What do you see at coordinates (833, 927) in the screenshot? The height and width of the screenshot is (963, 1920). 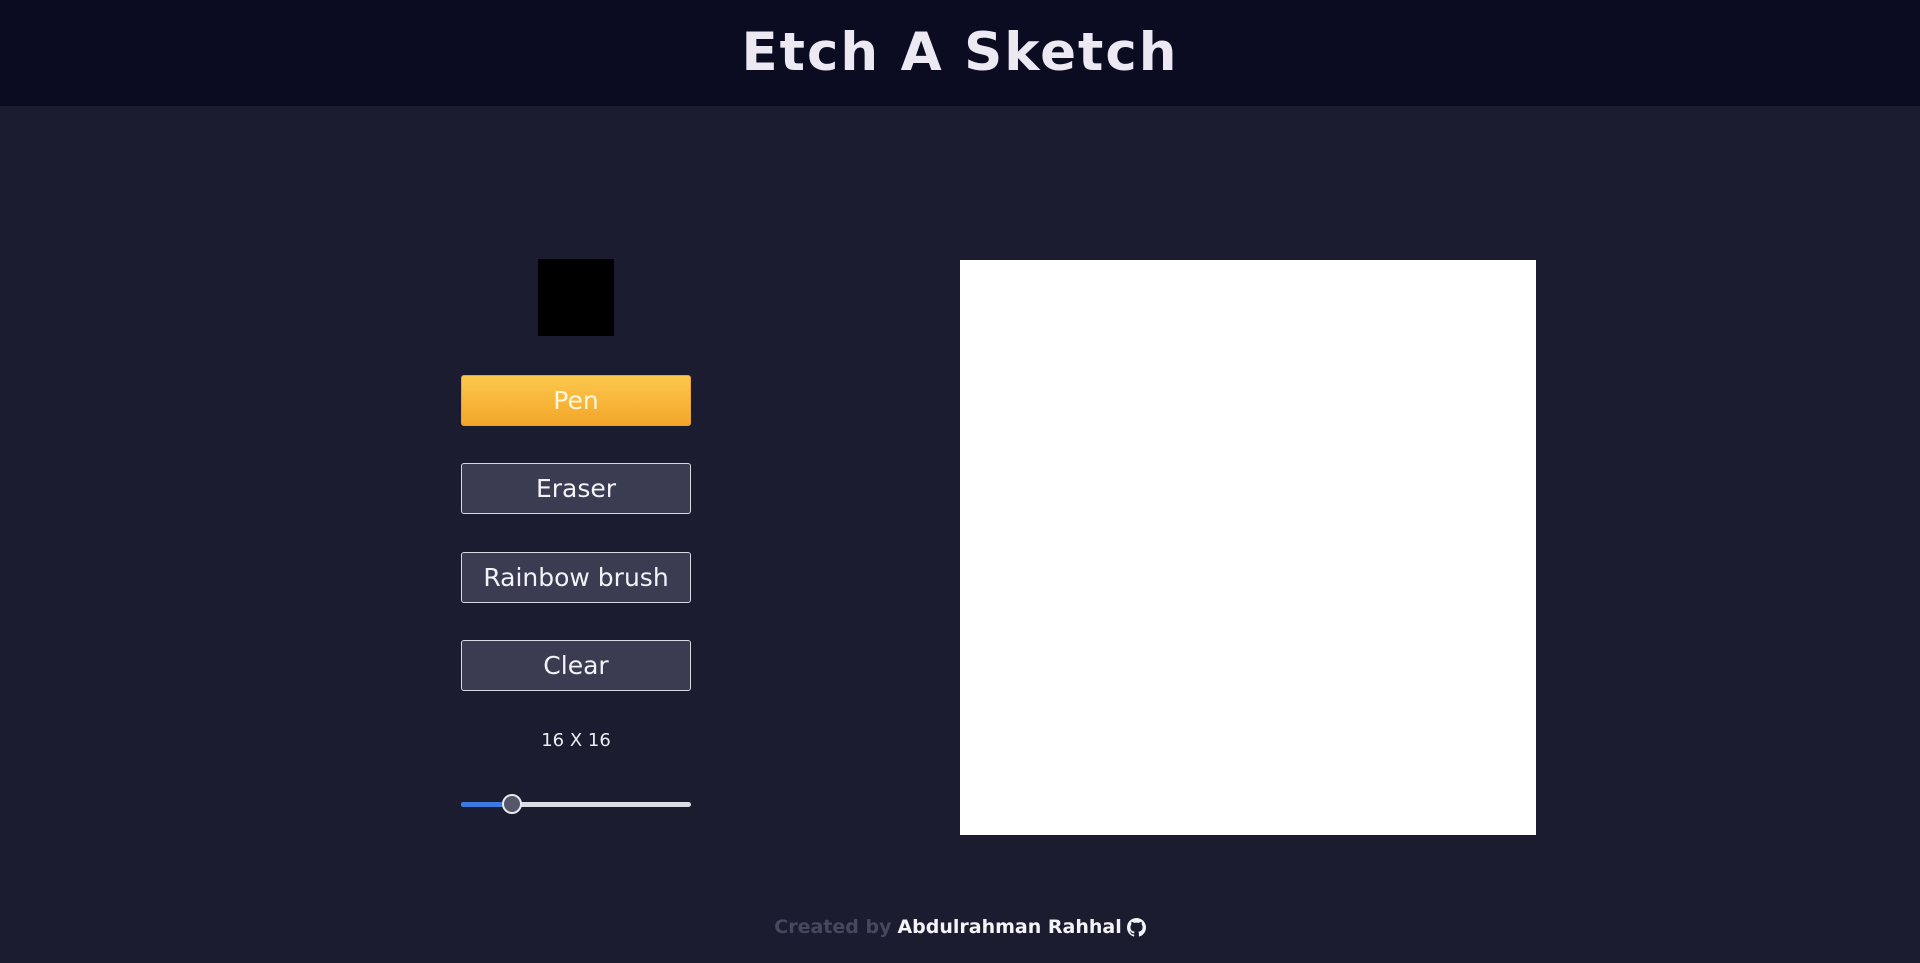 I see `footer-prefix: Created by` at bounding box center [833, 927].